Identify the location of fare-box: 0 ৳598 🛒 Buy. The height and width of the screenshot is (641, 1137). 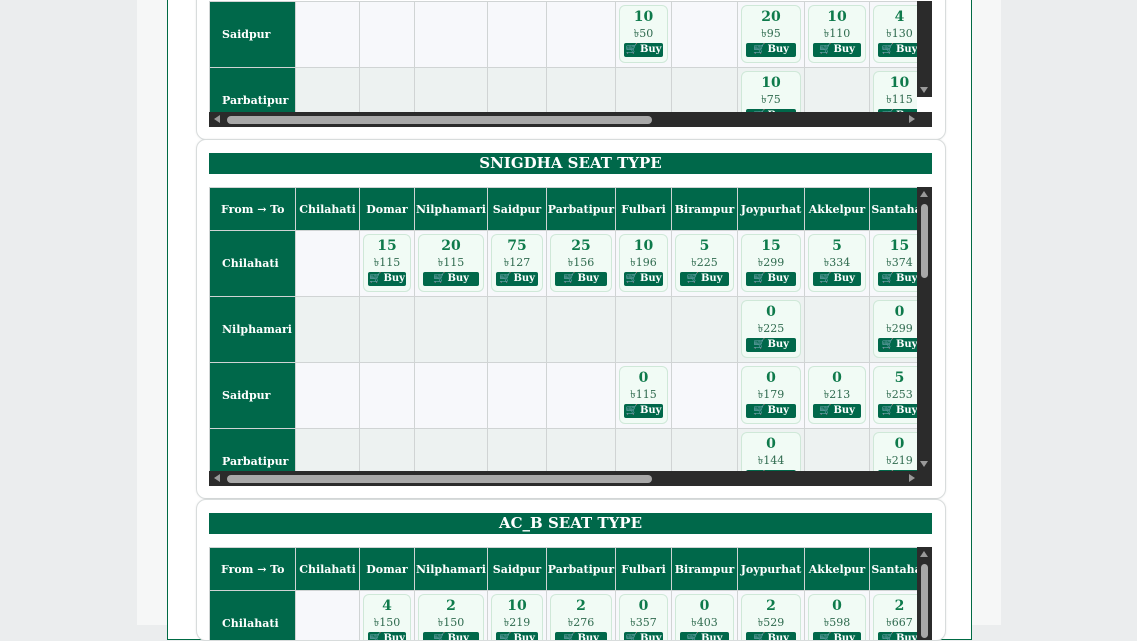
(837, 617).